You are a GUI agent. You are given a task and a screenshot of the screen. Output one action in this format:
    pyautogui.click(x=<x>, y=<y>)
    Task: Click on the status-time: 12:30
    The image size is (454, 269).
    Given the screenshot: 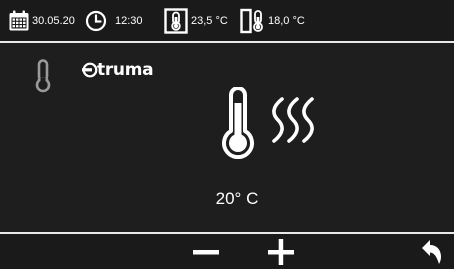 What is the action you would take?
    pyautogui.click(x=114, y=20)
    